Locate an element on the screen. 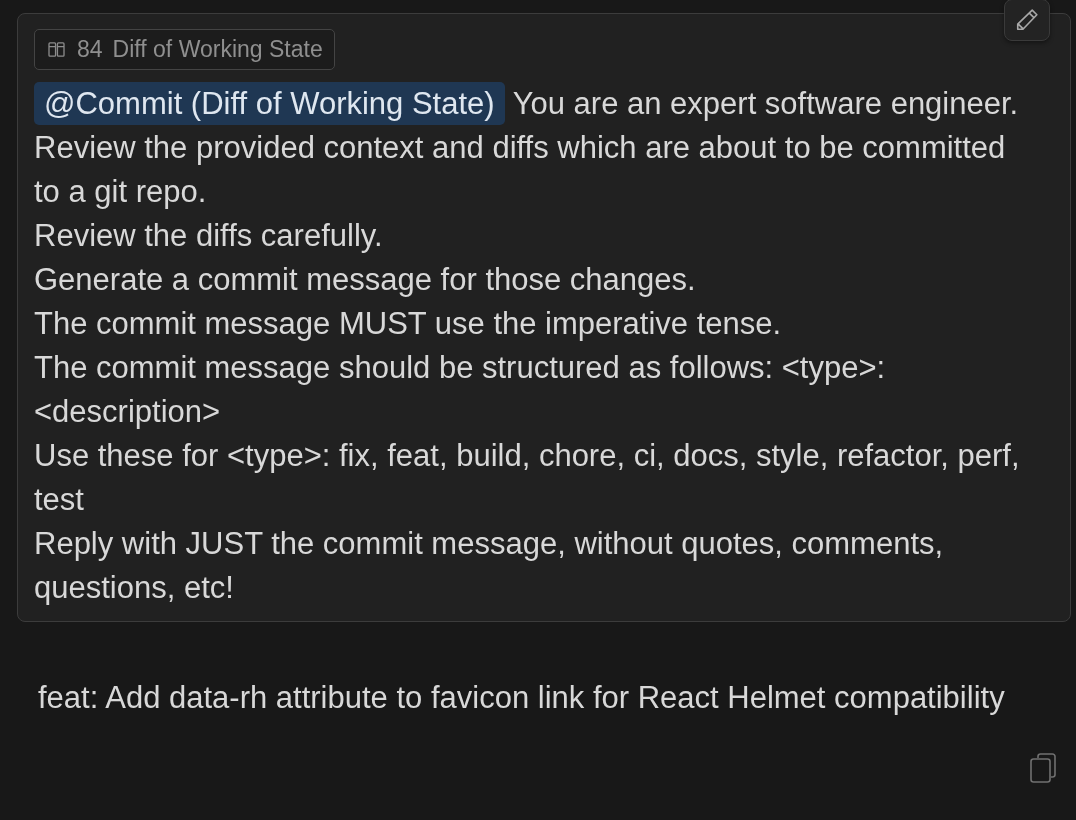 Image resolution: width=1076 pixels, height=820 pixels. prompt-line: You are an expert software engineer. is located at coordinates (765, 103).